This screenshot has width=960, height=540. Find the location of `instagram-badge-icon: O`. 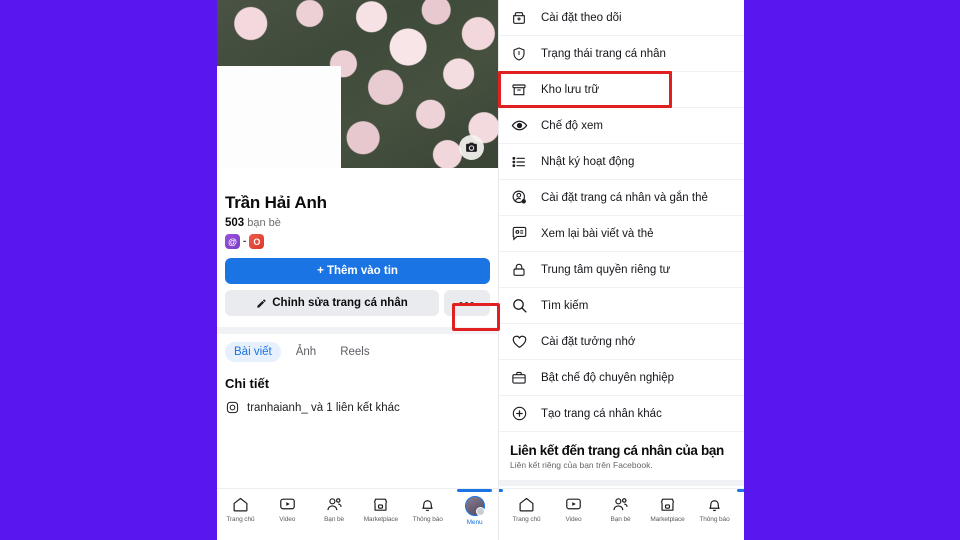

instagram-badge-icon: O is located at coordinates (257, 241).